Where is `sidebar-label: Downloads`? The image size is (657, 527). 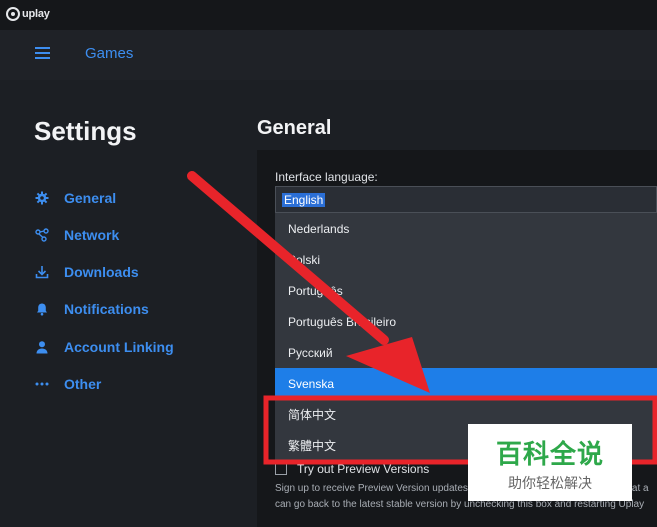 sidebar-label: Downloads is located at coordinates (101, 272).